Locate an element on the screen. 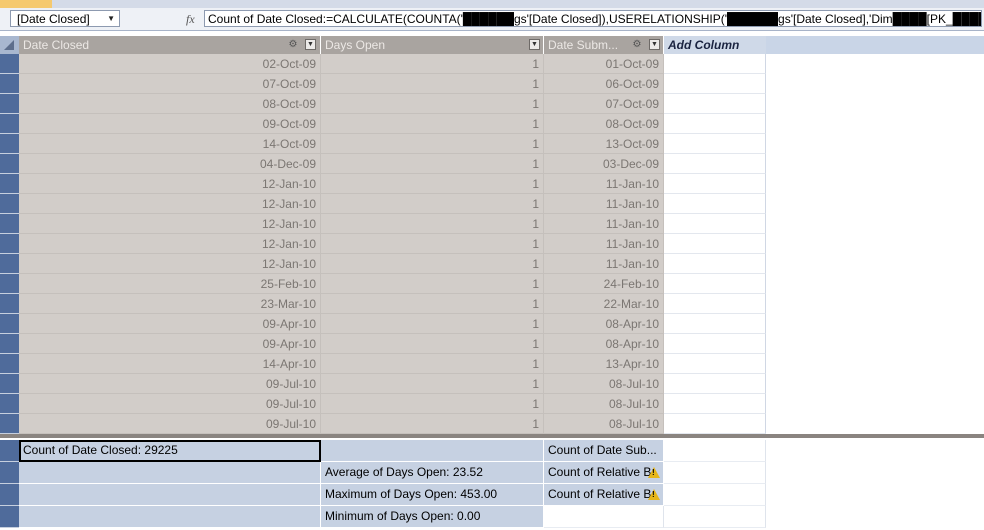  table-row: 14-Apr-10 1 13-Apr-10 is located at coordinates (492, 364).